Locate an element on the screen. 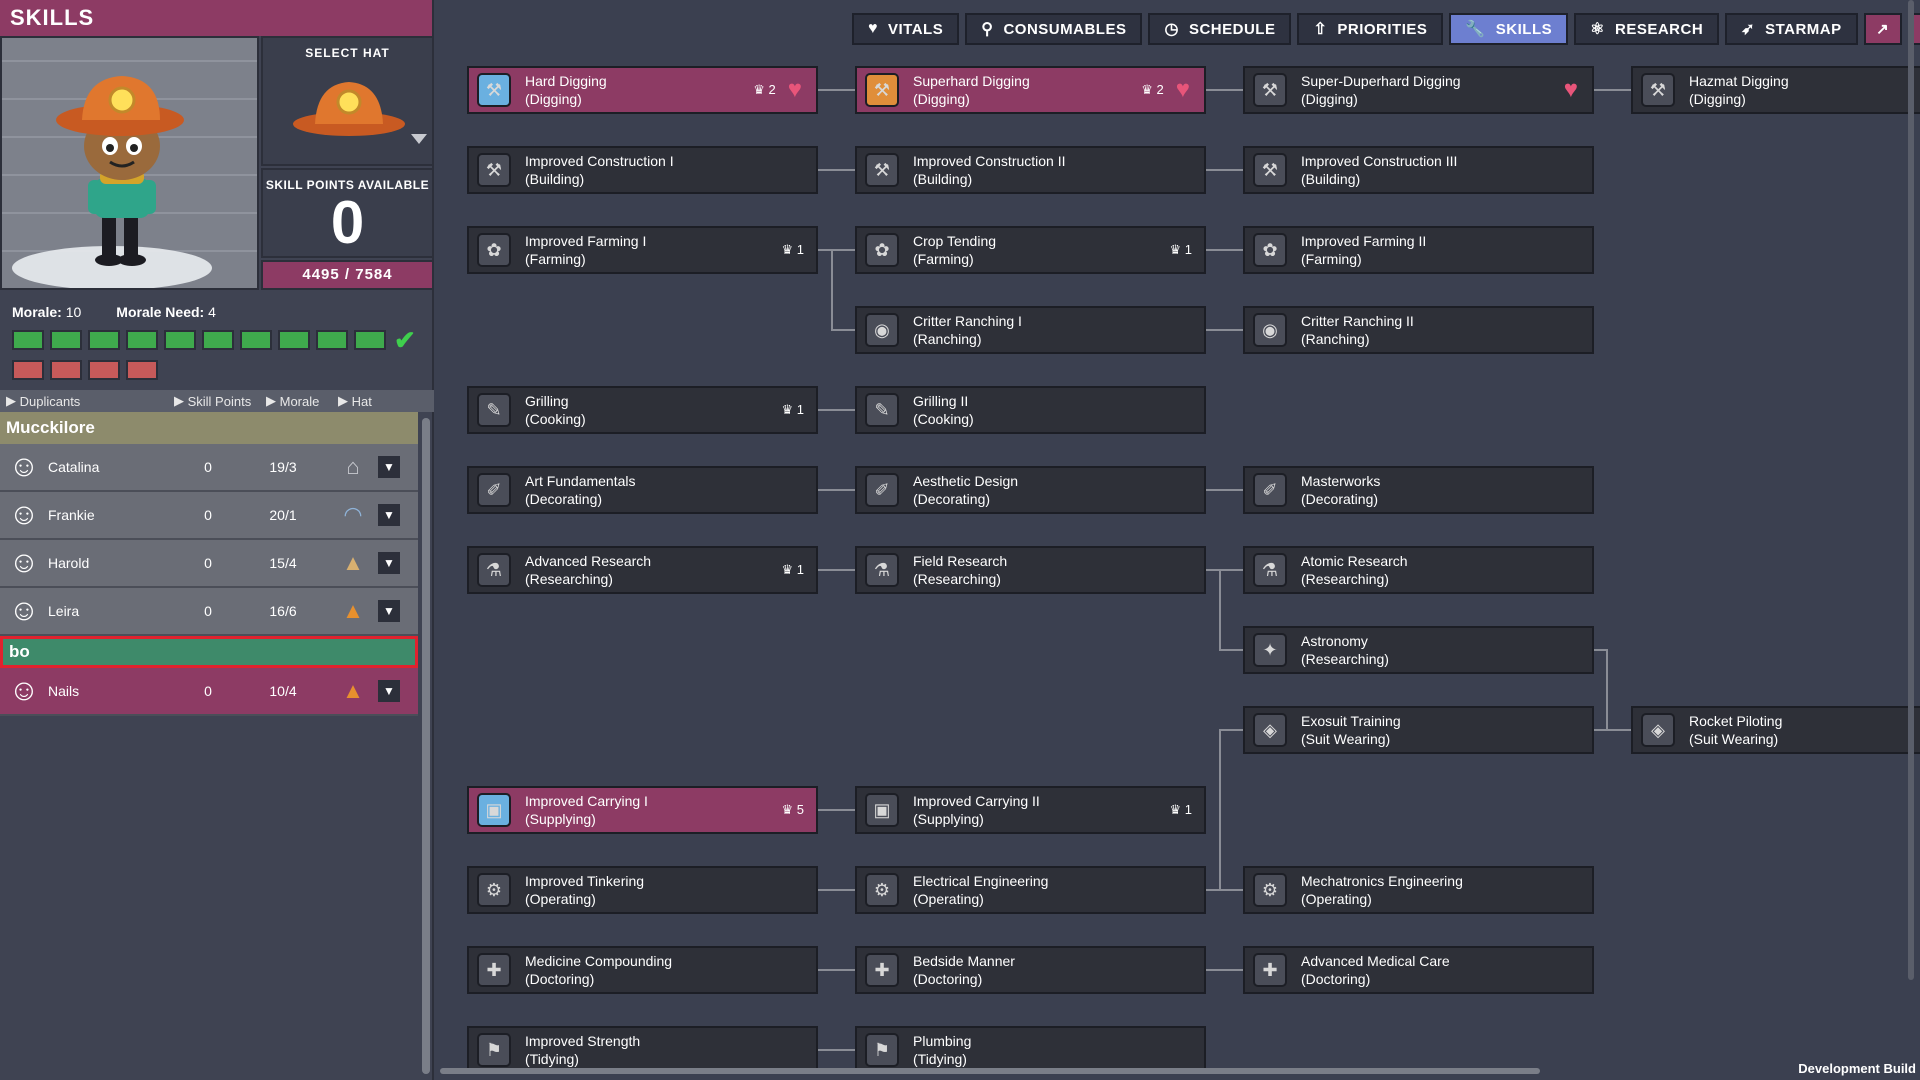 Image resolution: width=1920 pixels, height=1080 pixels. skill-bedside-manner: ✚ Bedside Manner (Doctoring) is located at coordinates (1030, 970).